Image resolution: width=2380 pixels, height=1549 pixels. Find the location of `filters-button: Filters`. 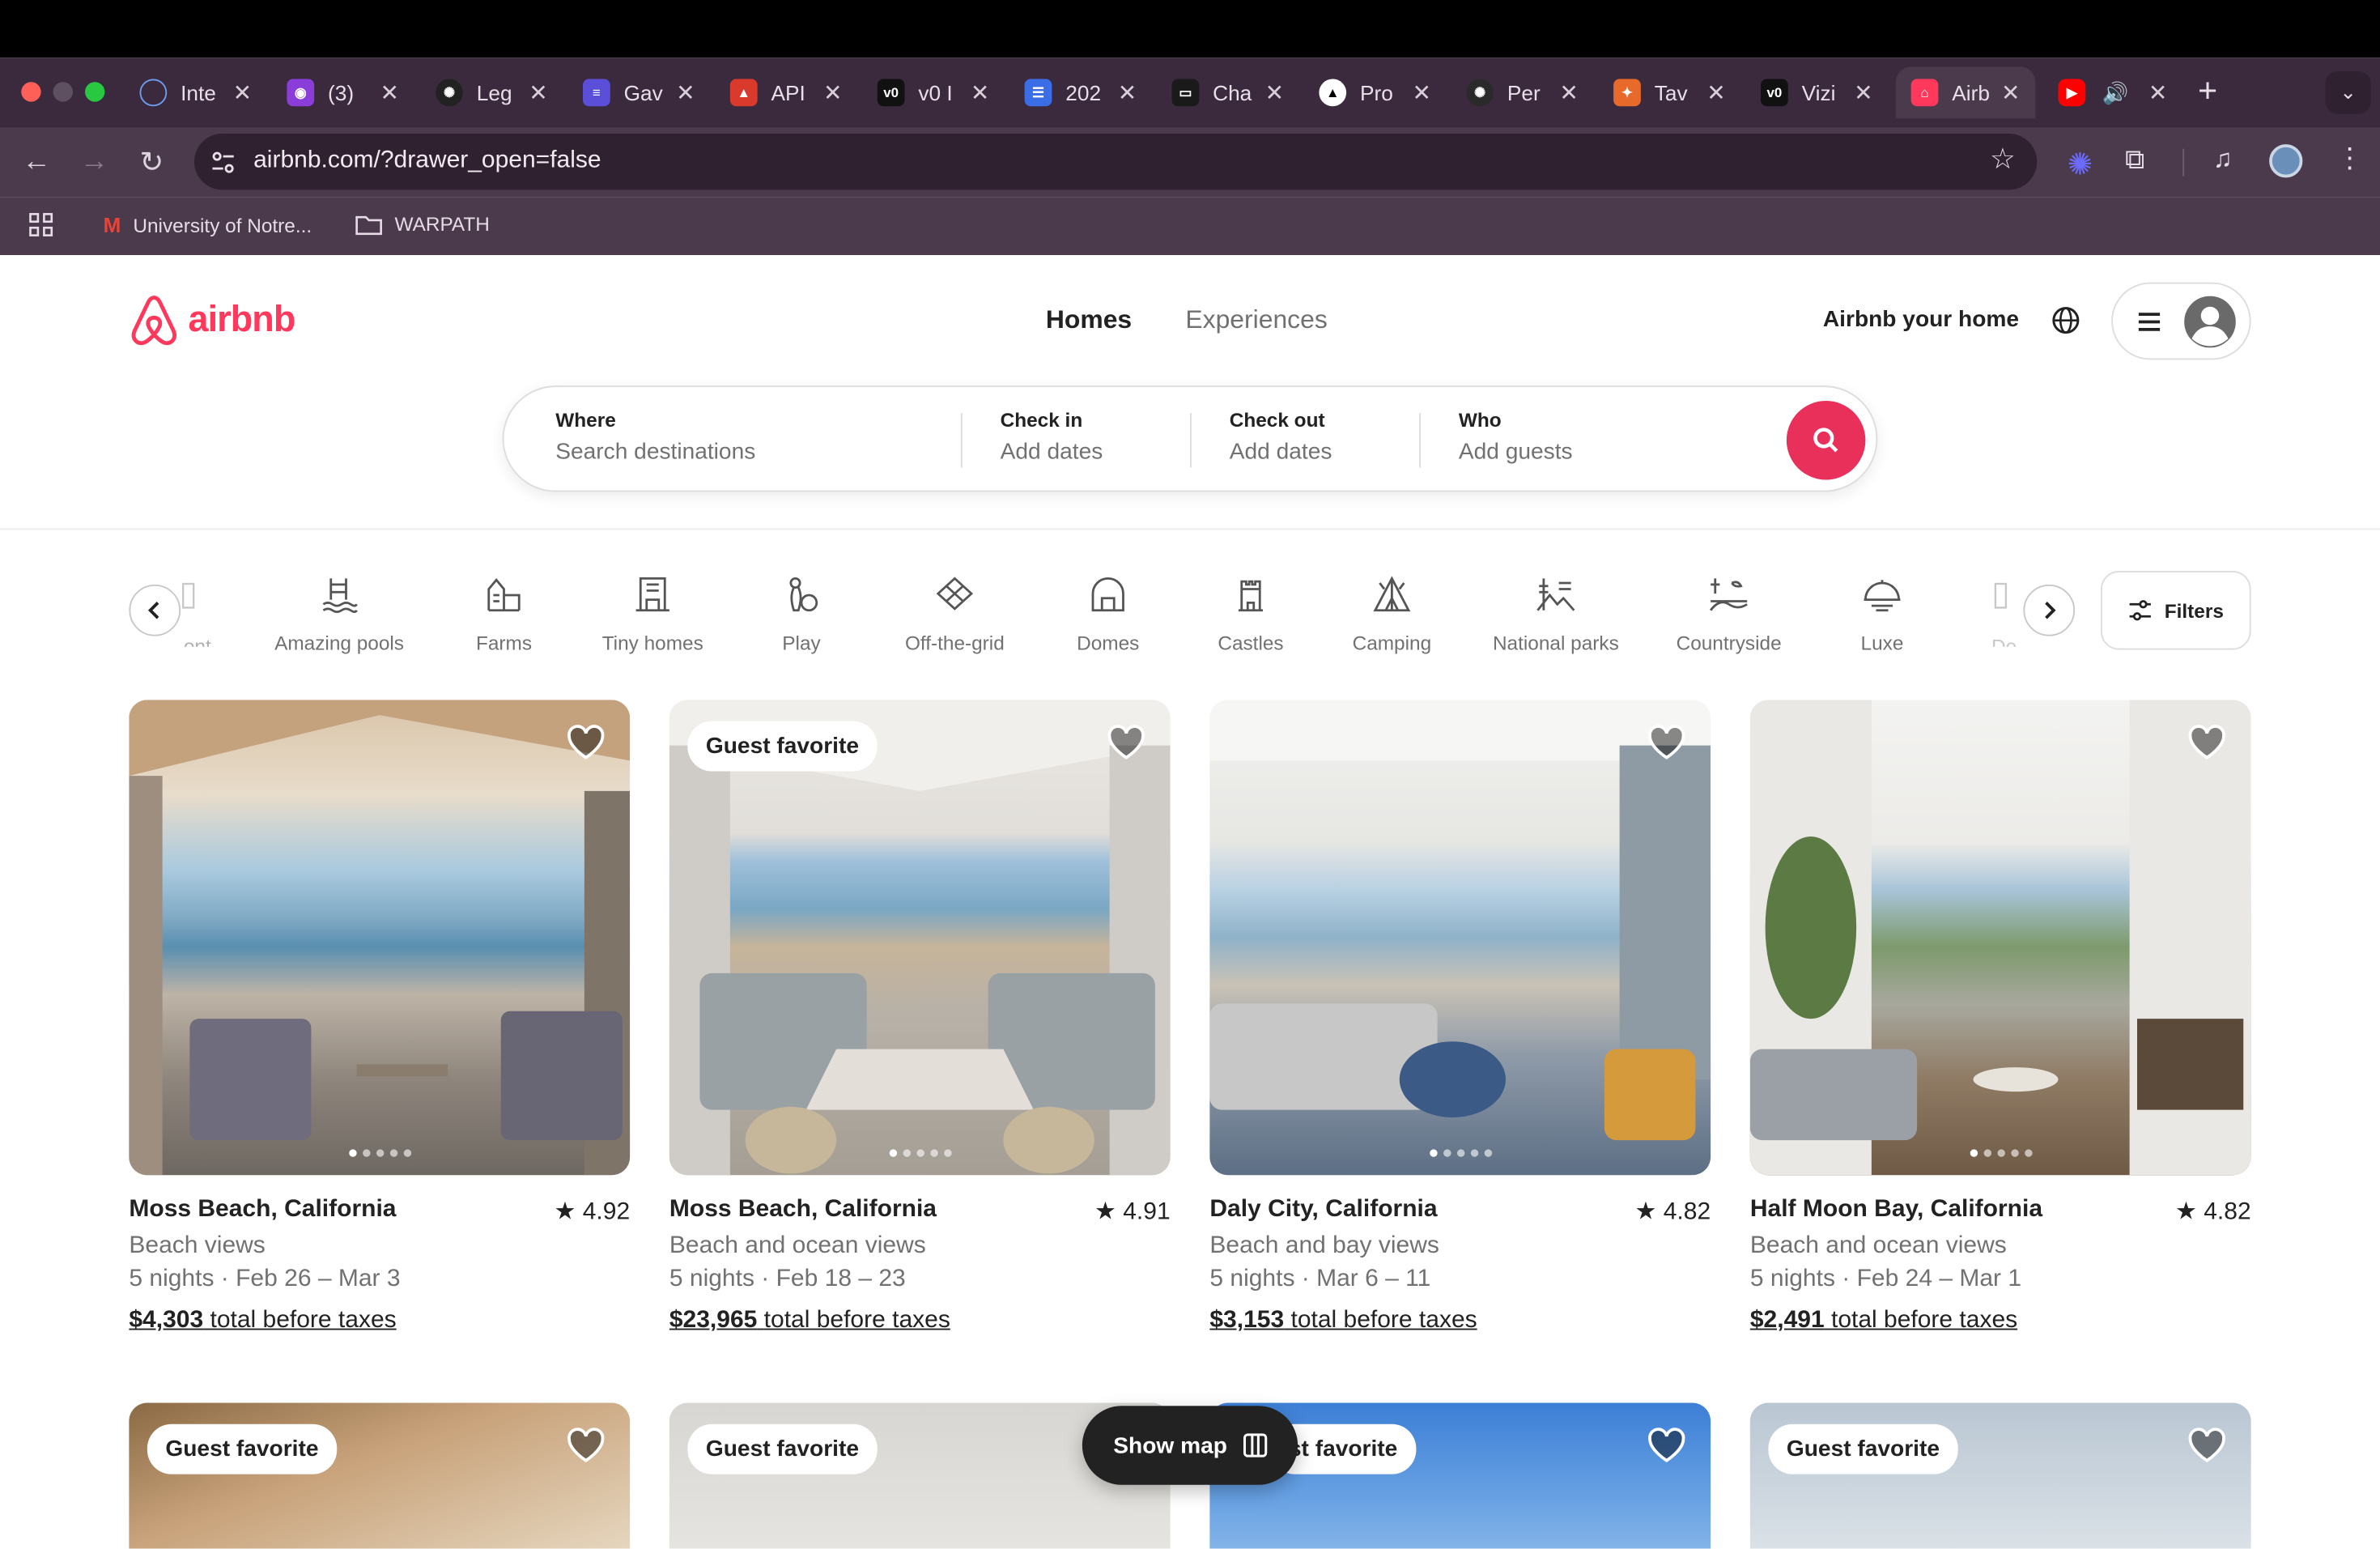

filters-button: Filters is located at coordinates (2176, 610).